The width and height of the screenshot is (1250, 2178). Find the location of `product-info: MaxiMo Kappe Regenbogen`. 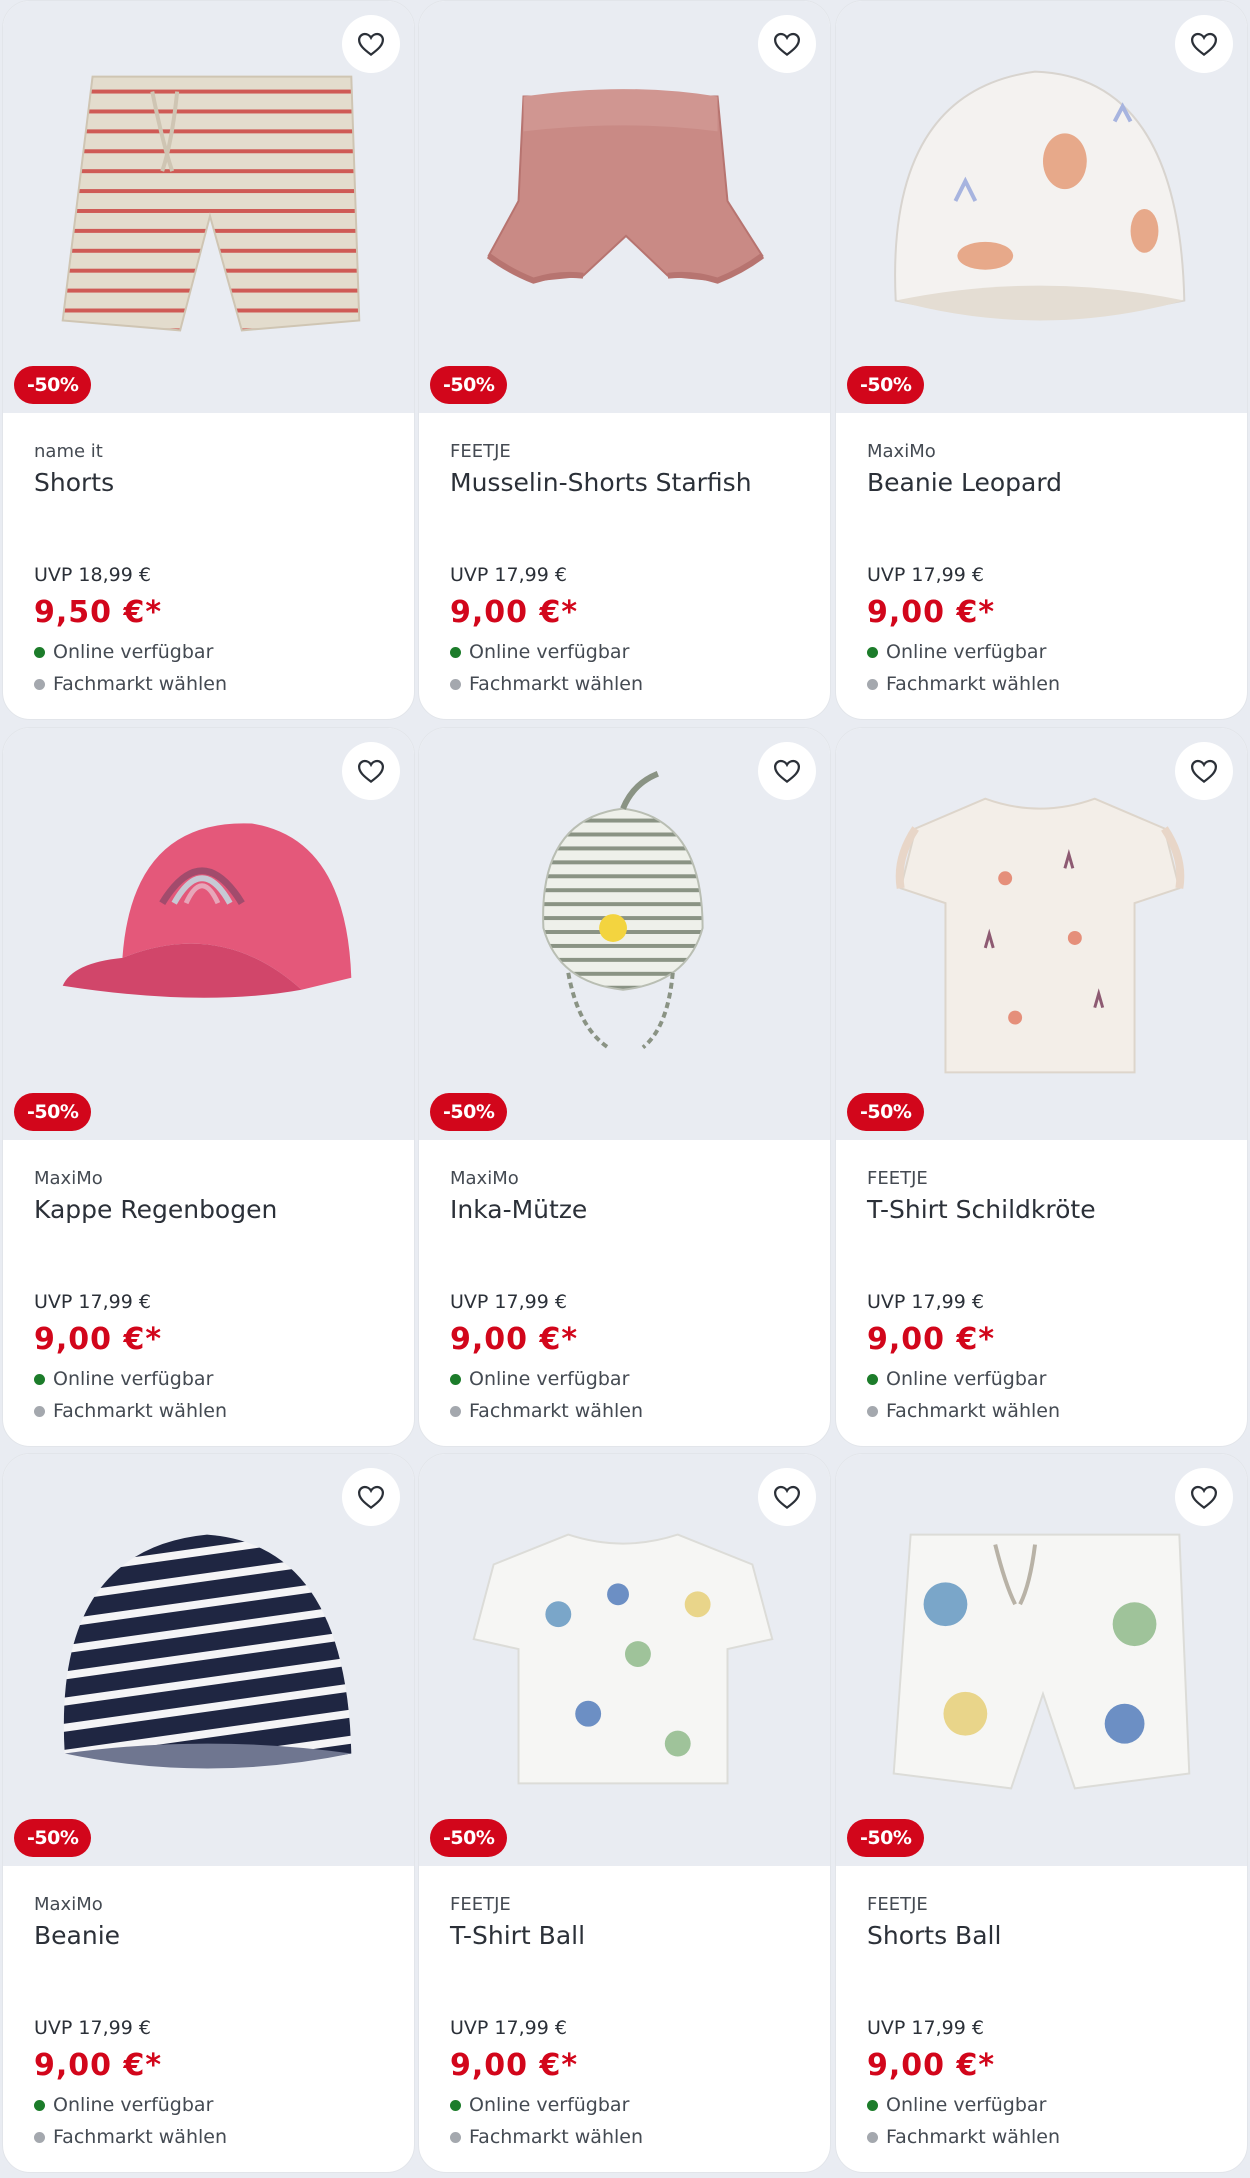

product-info: MaxiMo Kappe Regenbogen is located at coordinates (214, 1197).